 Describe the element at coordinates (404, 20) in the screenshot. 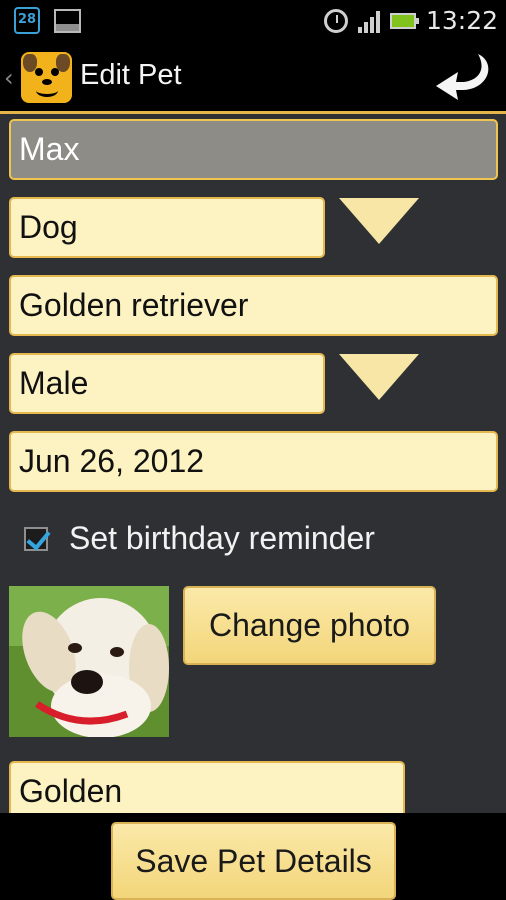

I see `battery-icon` at that location.